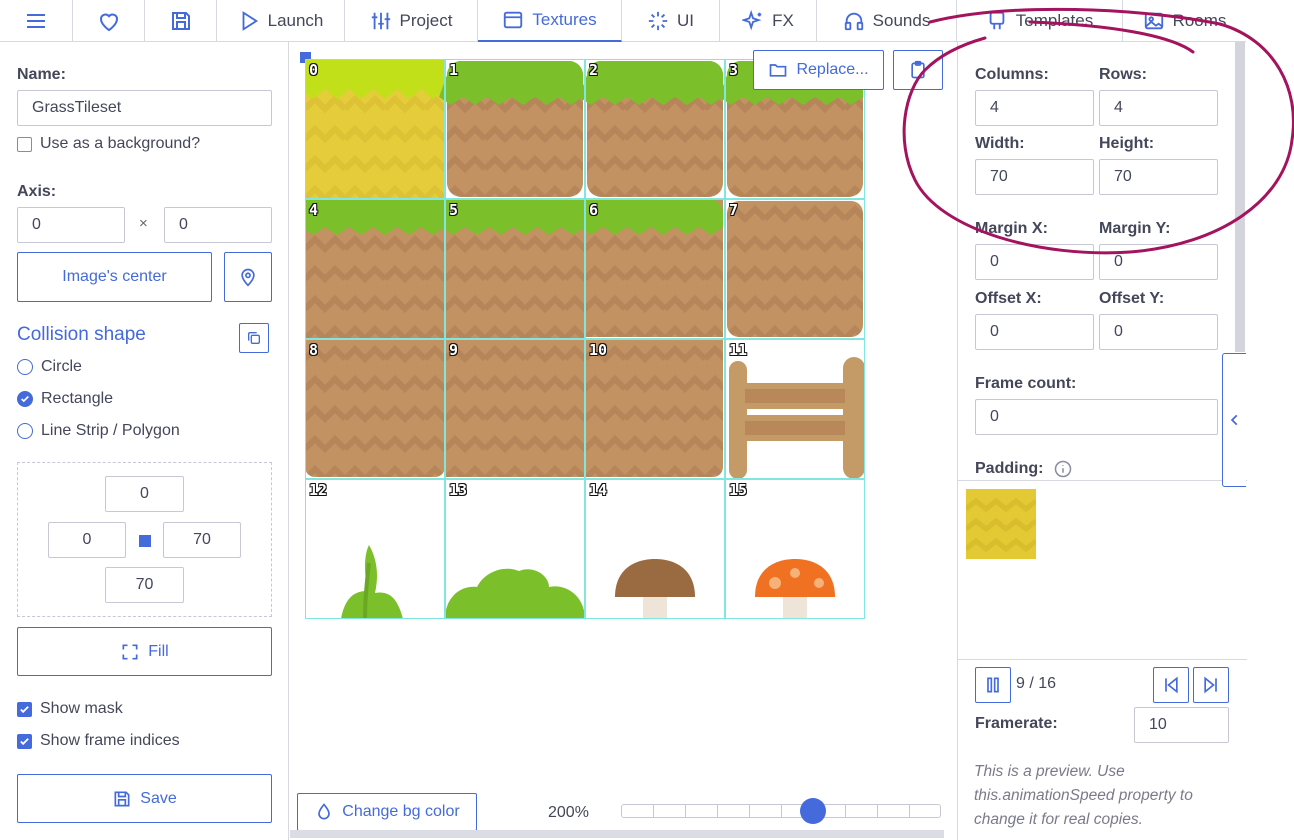 Image resolution: width=1294 pixels, height=840 pixels. What do you see at coordinates (598, 490) in the screenshot?
I see `frame-index: 14` at bounding box center [598, 490].